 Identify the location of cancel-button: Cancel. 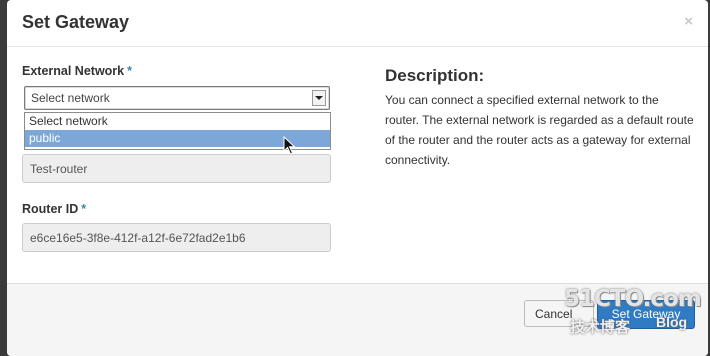
(559, 313).